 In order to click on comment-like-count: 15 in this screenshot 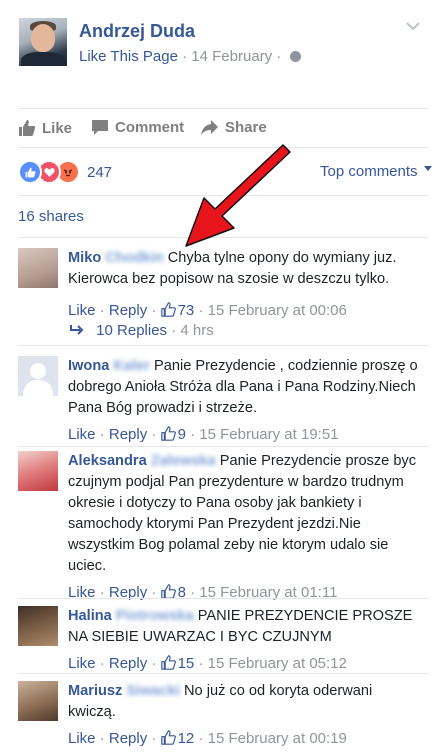, I will do `click(177, 663)`.